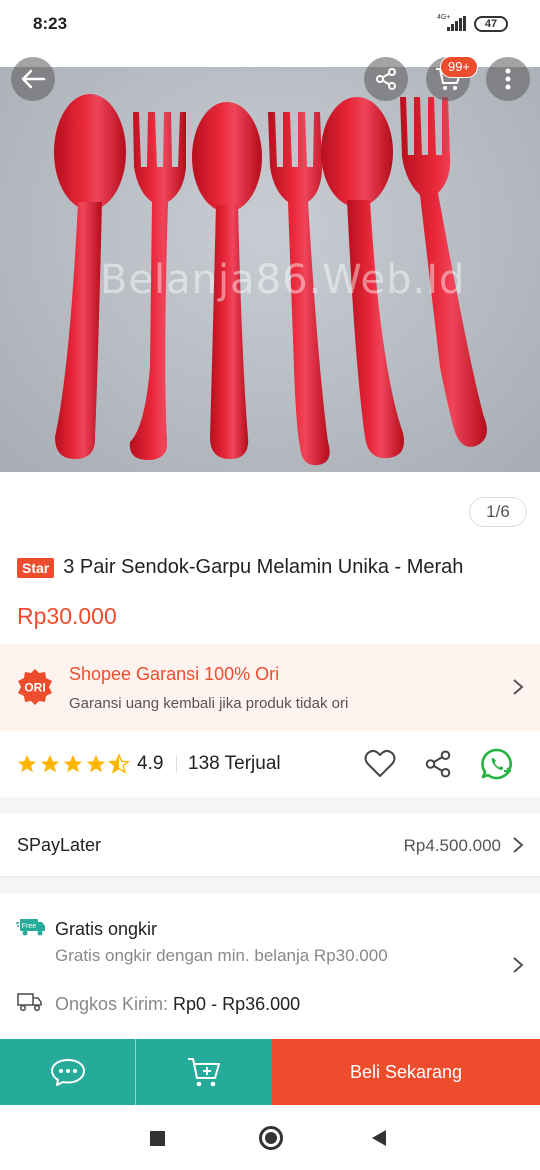  Describe the element at coordinates (270, 25) in the screenshot. I see `status-bar: 8:23 4G+ 47` at that location.